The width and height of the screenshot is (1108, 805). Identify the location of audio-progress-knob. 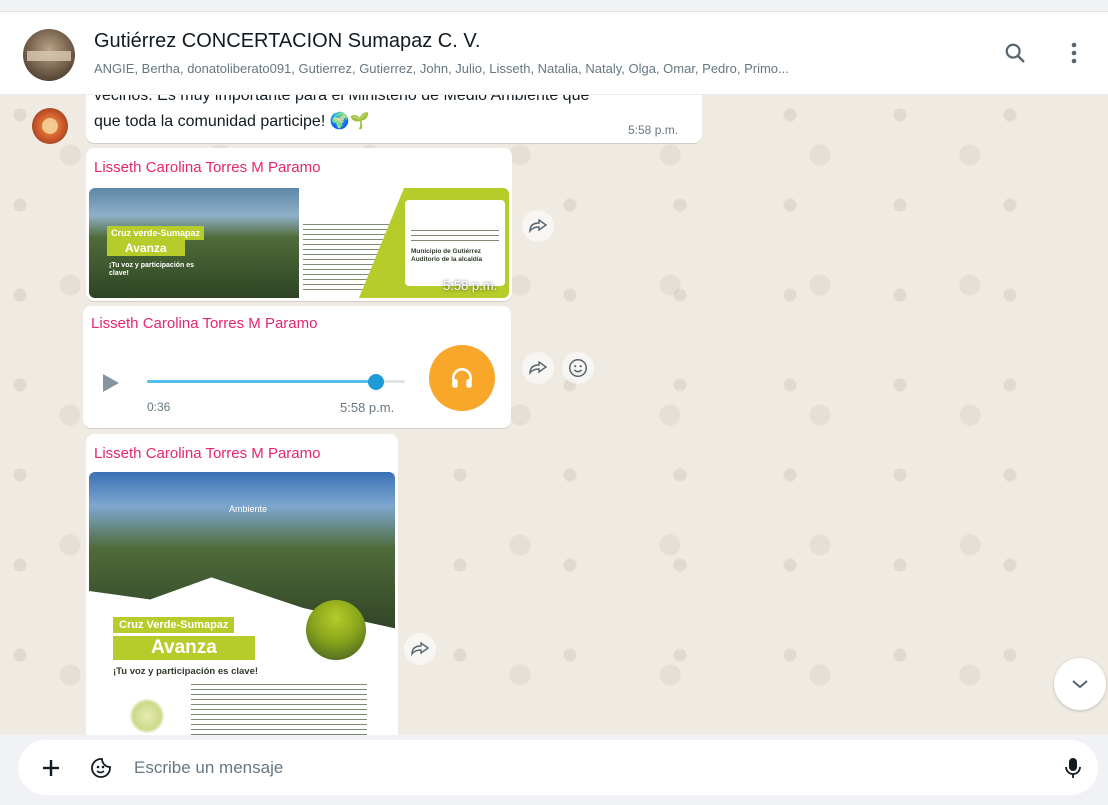
(376, 382).